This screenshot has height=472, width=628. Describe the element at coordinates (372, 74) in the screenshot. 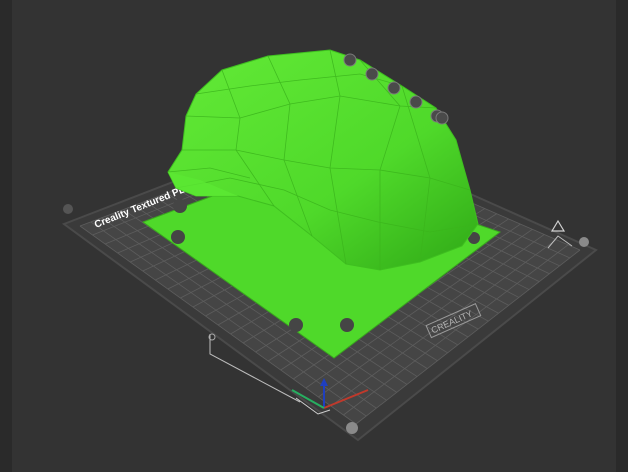

I see `orient-icon` at that location.